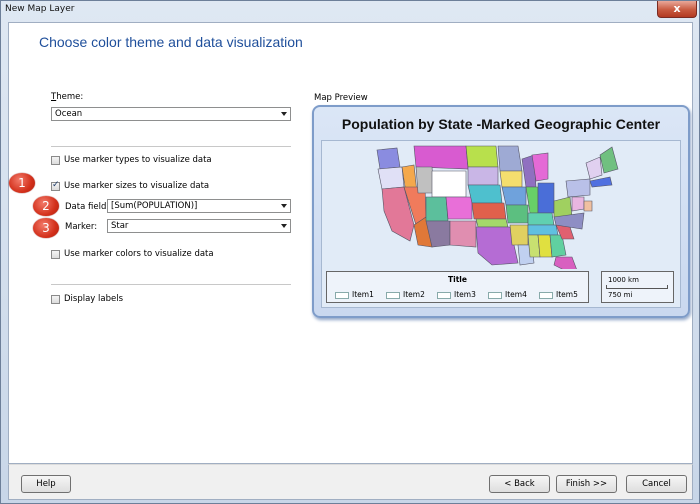 The image size is (700, 504). What do you see at coordinates (363, 294) in the screenshot?
I see `legend-item-label: Item1` at bounding box center [363, 294].